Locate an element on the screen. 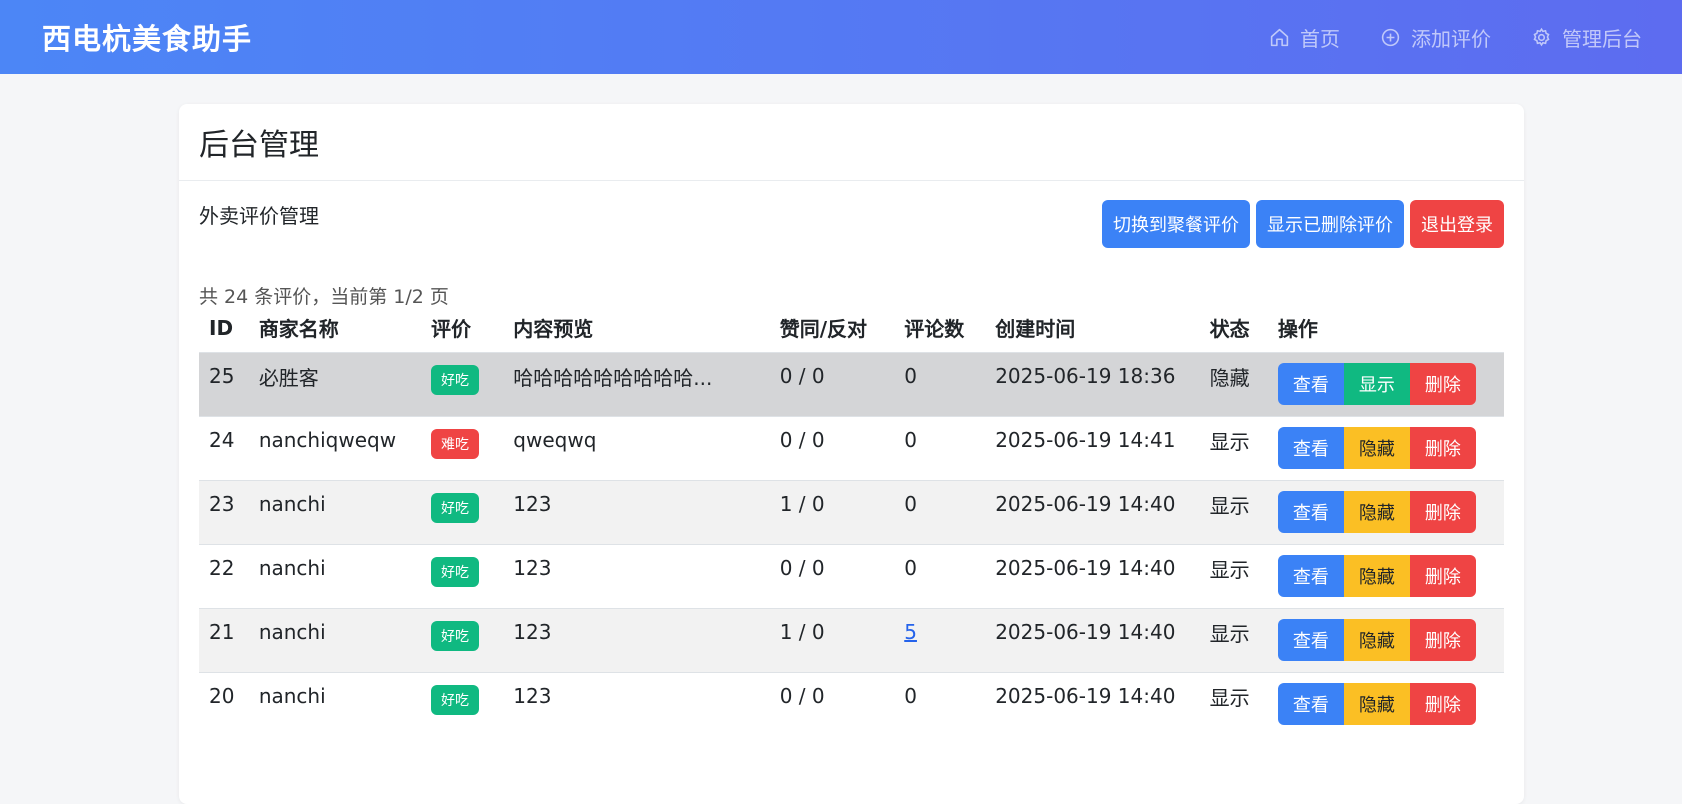 This screenshot has width=1682, height=804. column-header: 赞同/反对 is located at coordinates (823, 329).